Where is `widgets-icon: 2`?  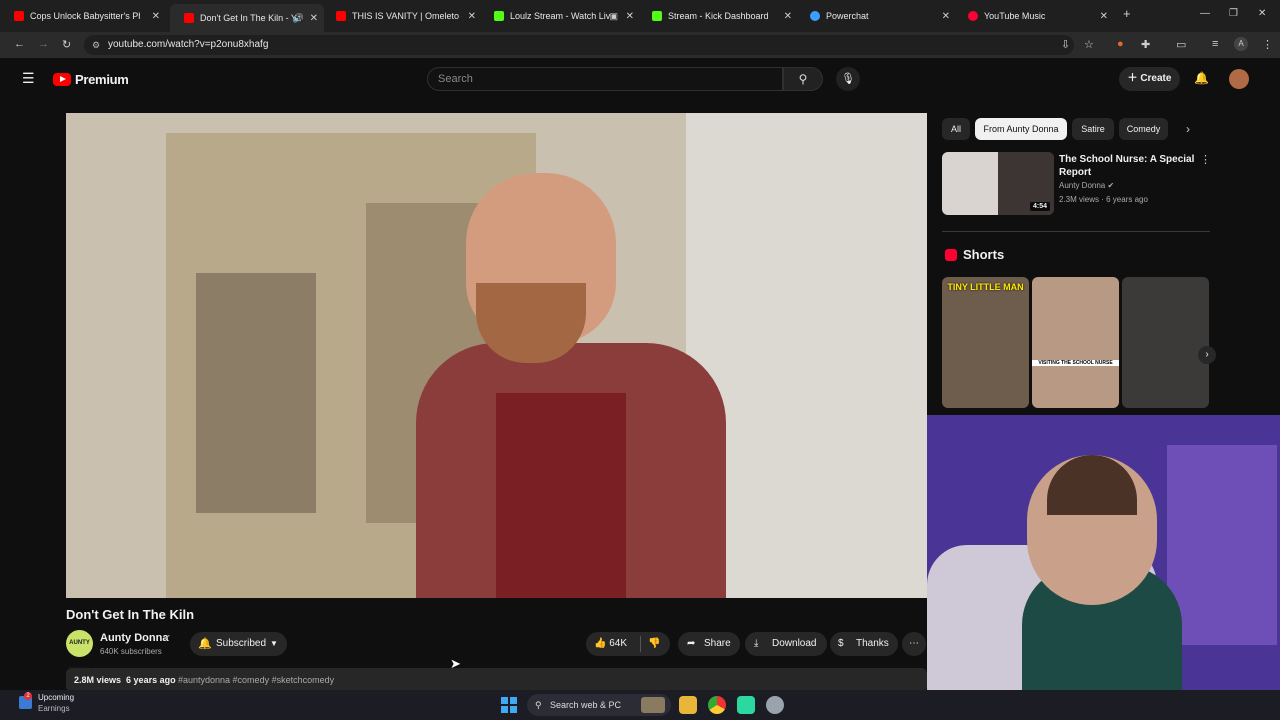
widgets-icon: 2 is located at coordinates (25, 700).